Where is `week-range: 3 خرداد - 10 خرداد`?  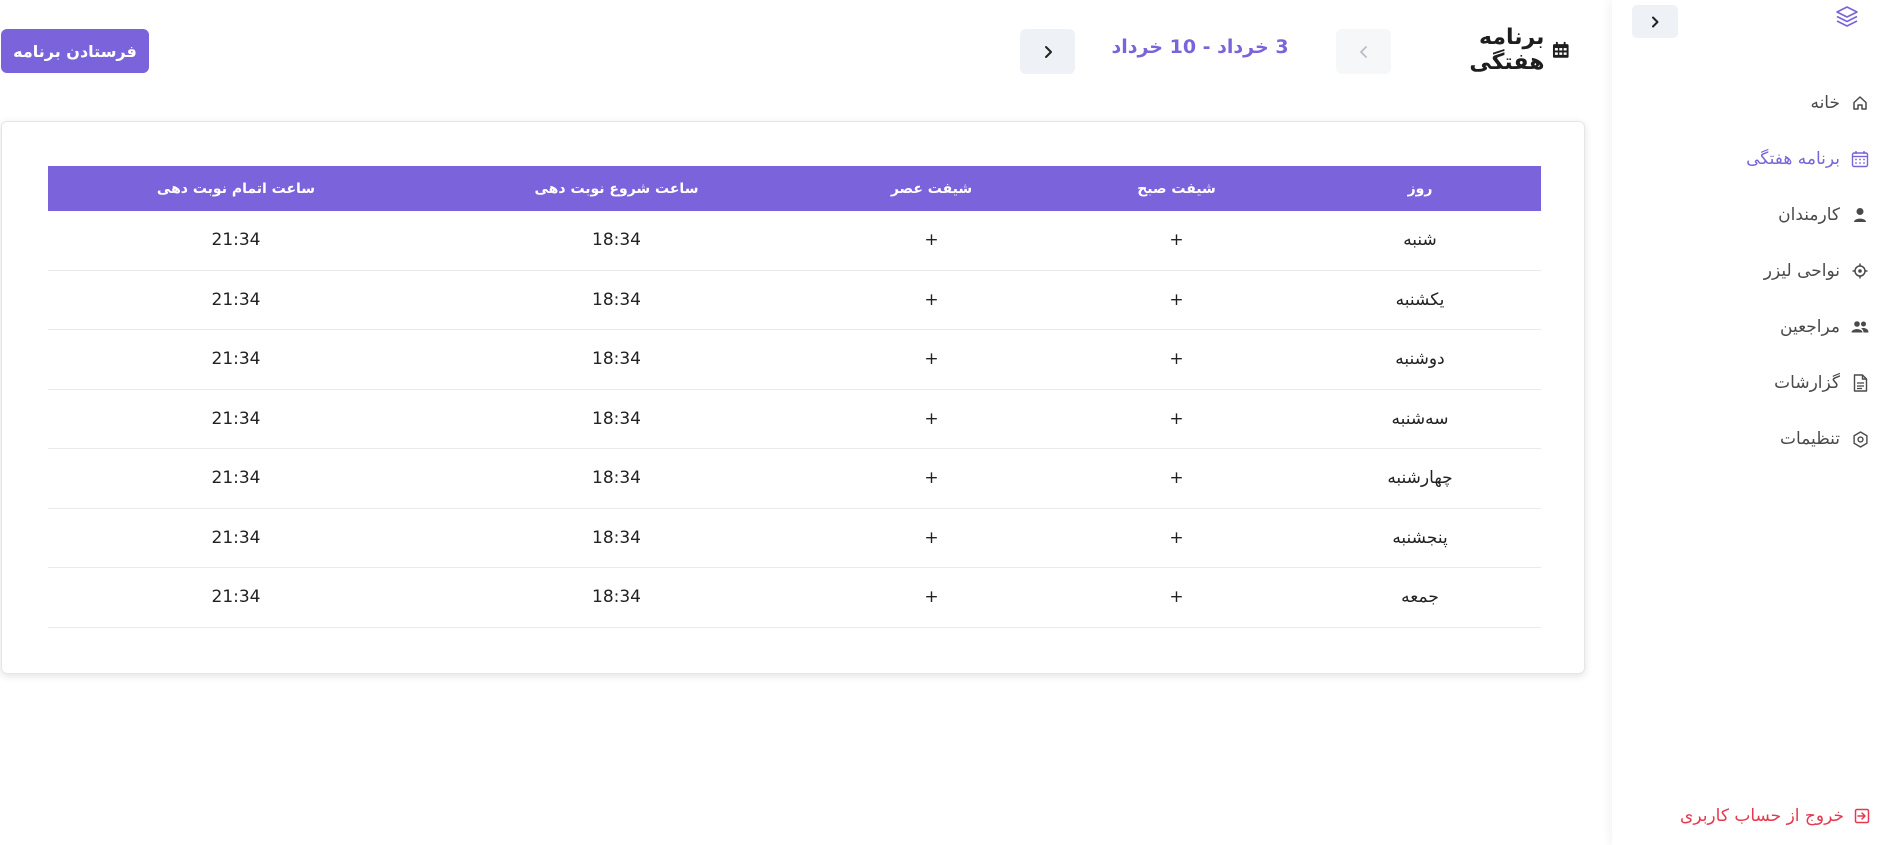 week-range: 3 خرداد - 10 خرداد is located at coordinates (1200, 47).